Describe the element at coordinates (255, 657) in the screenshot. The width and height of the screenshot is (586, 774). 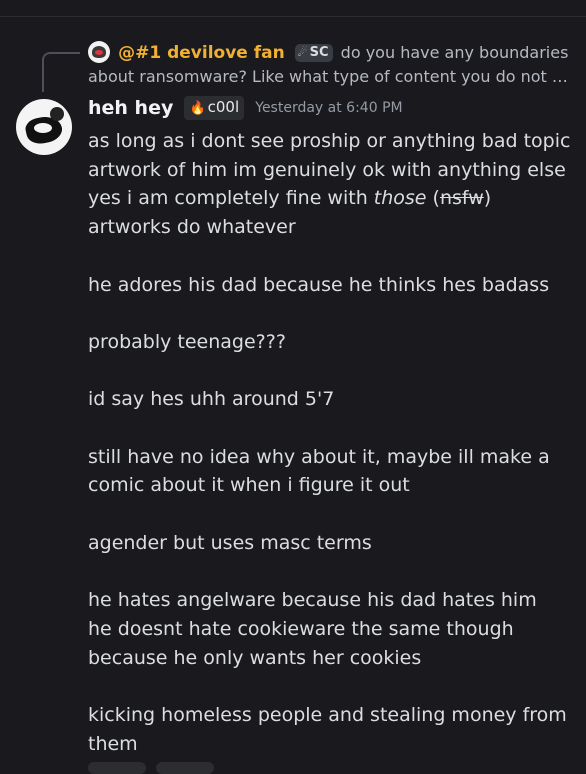
I see `message-line: because he only wants her cookies` at that location.